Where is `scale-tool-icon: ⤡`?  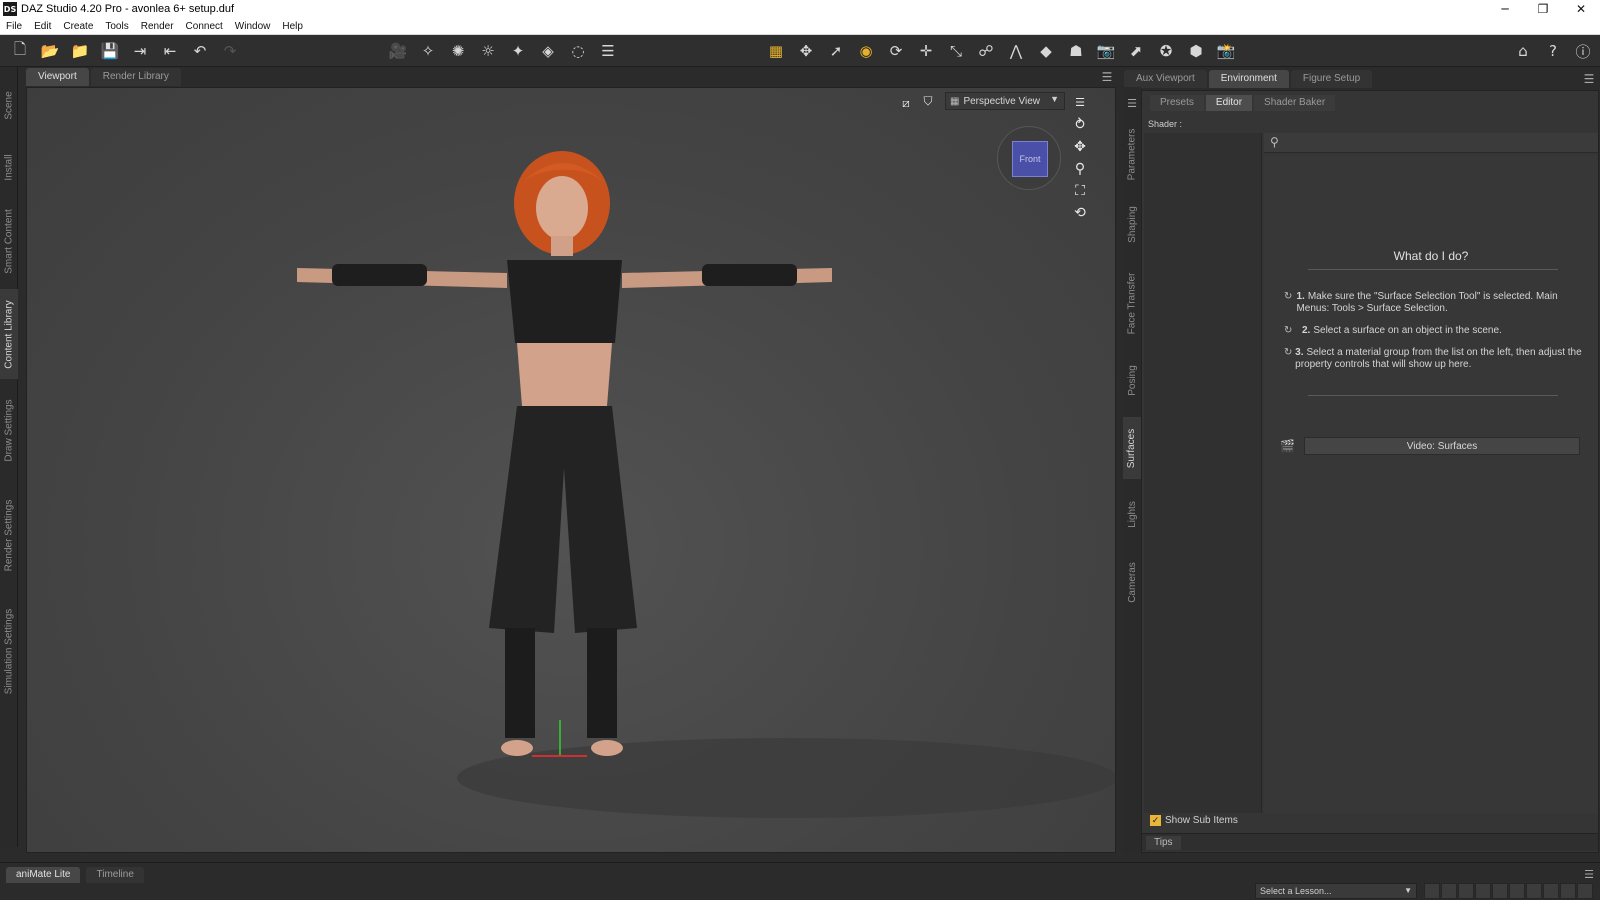 scale-tool-icon: ⤡ is located at coordinates (956, 51).